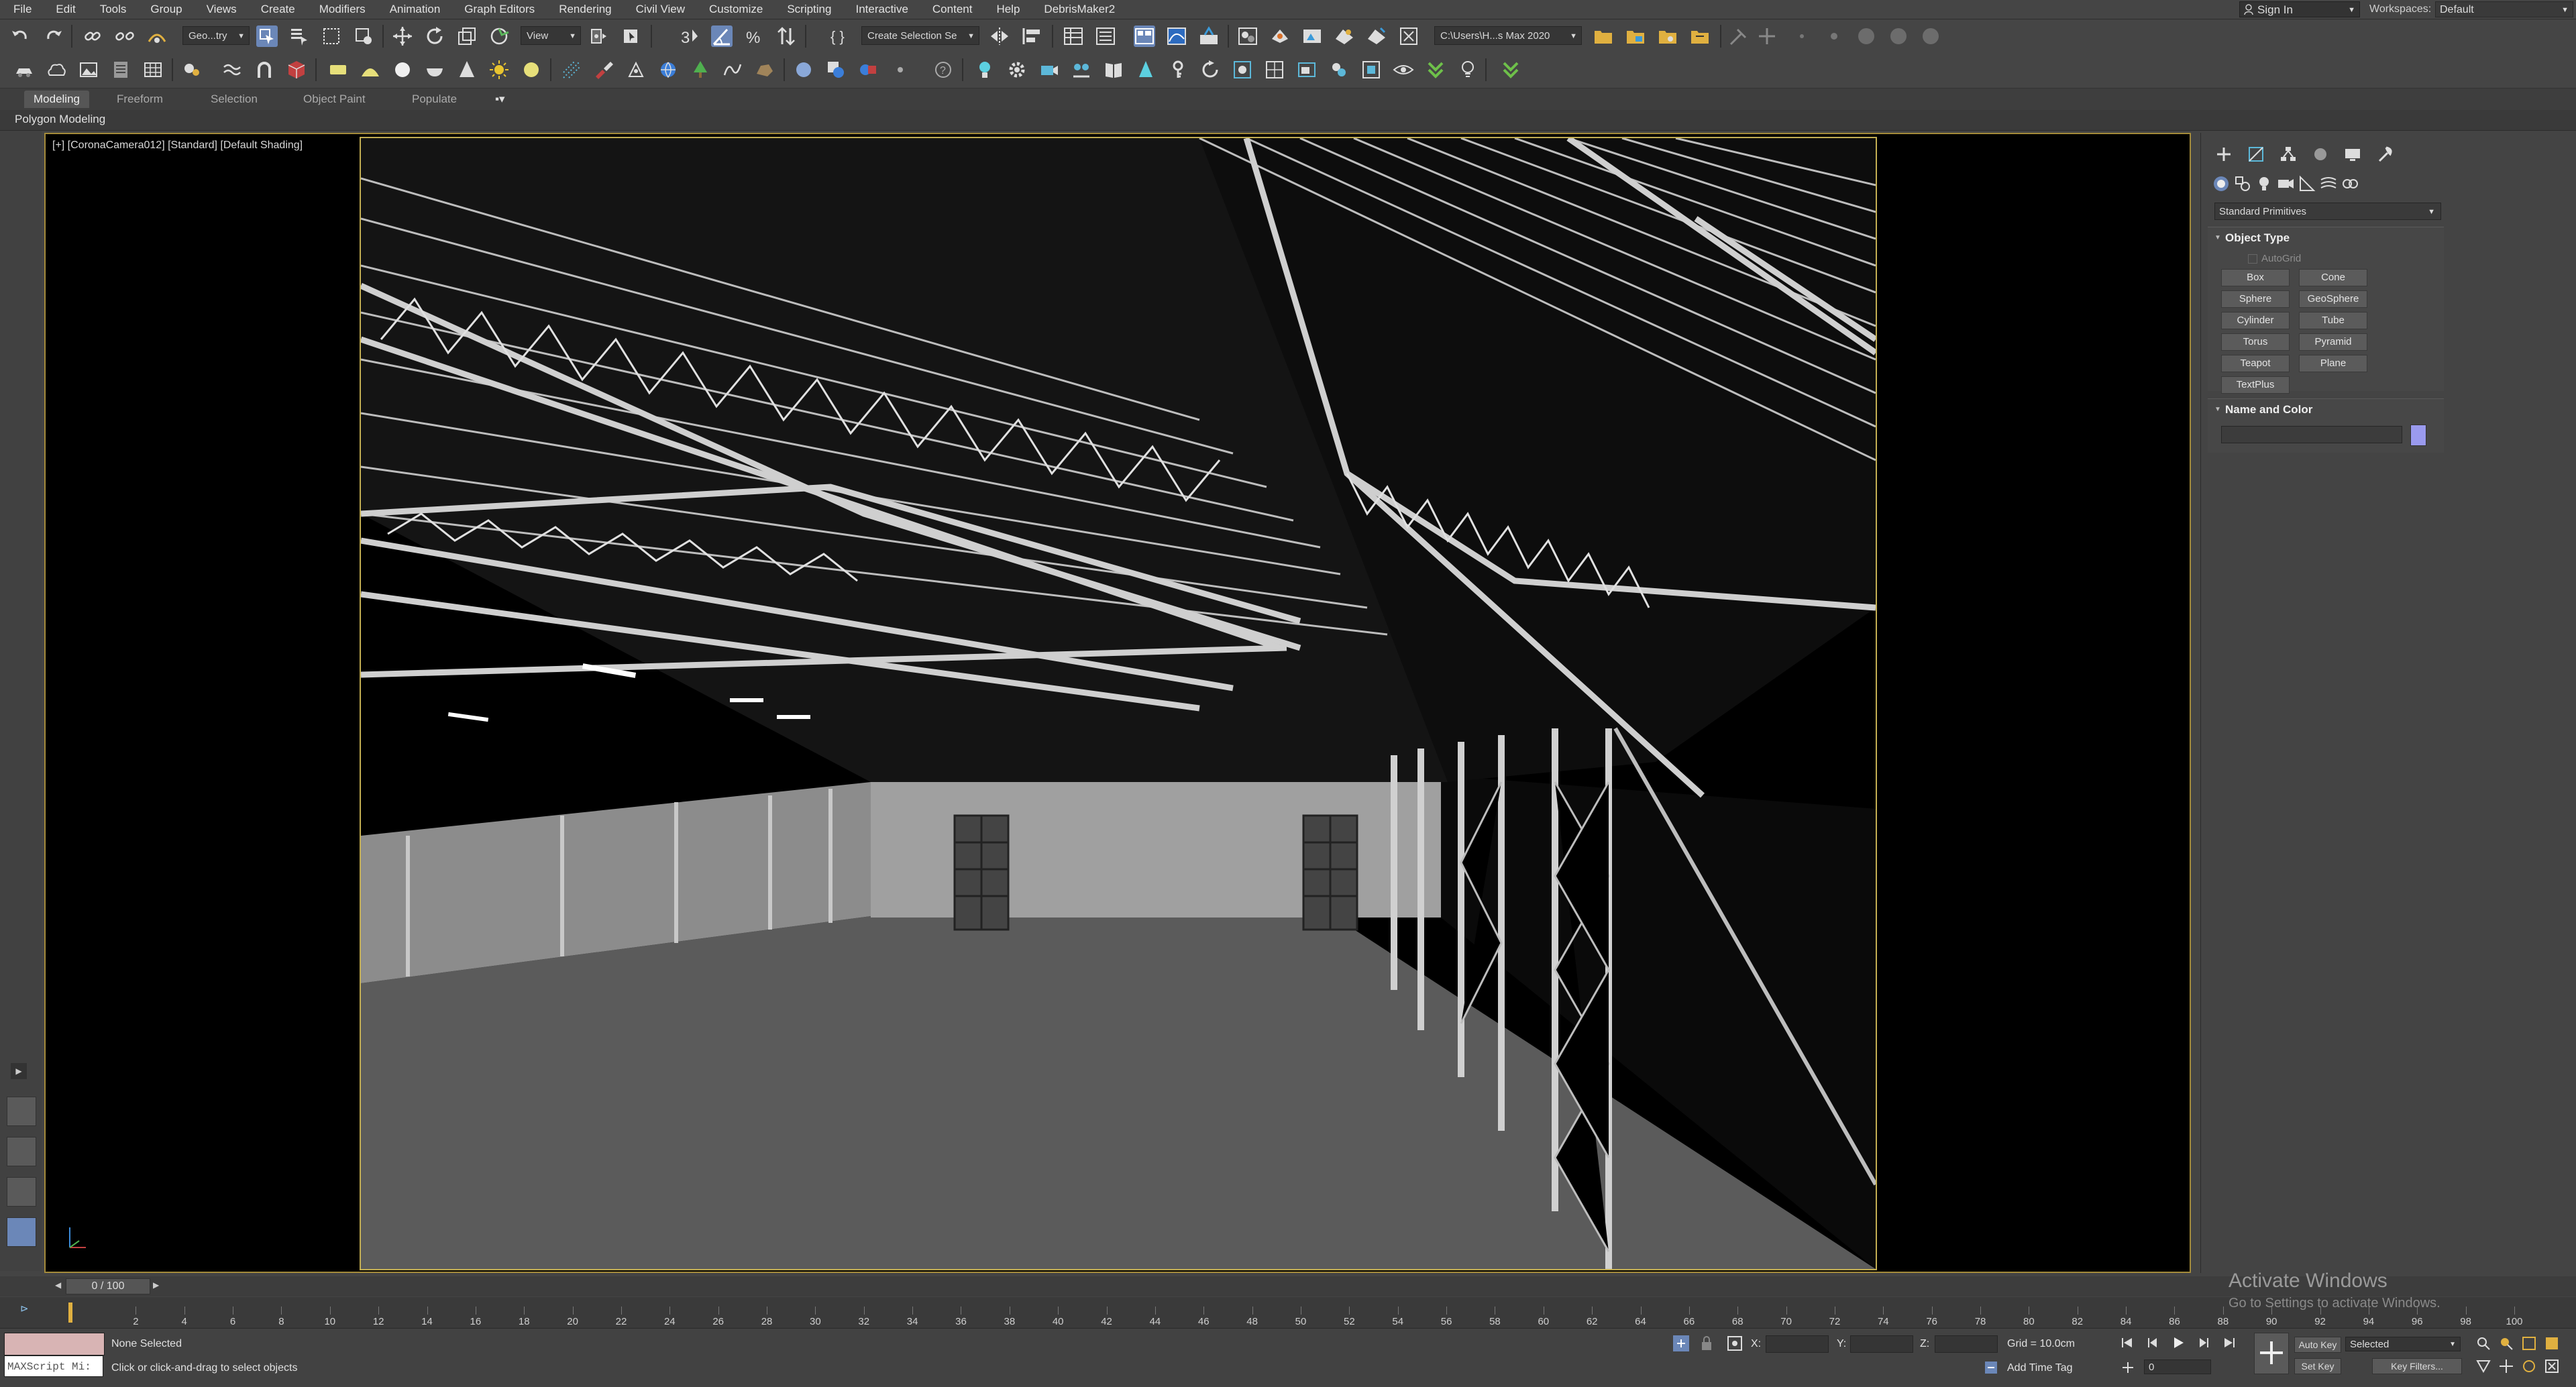 Image resolution: width=2576 pixels, height=1387 pixels. Describe the element at coordinates (2285, 183) in the screenshot. I see `cameras-category-icon` at that location.